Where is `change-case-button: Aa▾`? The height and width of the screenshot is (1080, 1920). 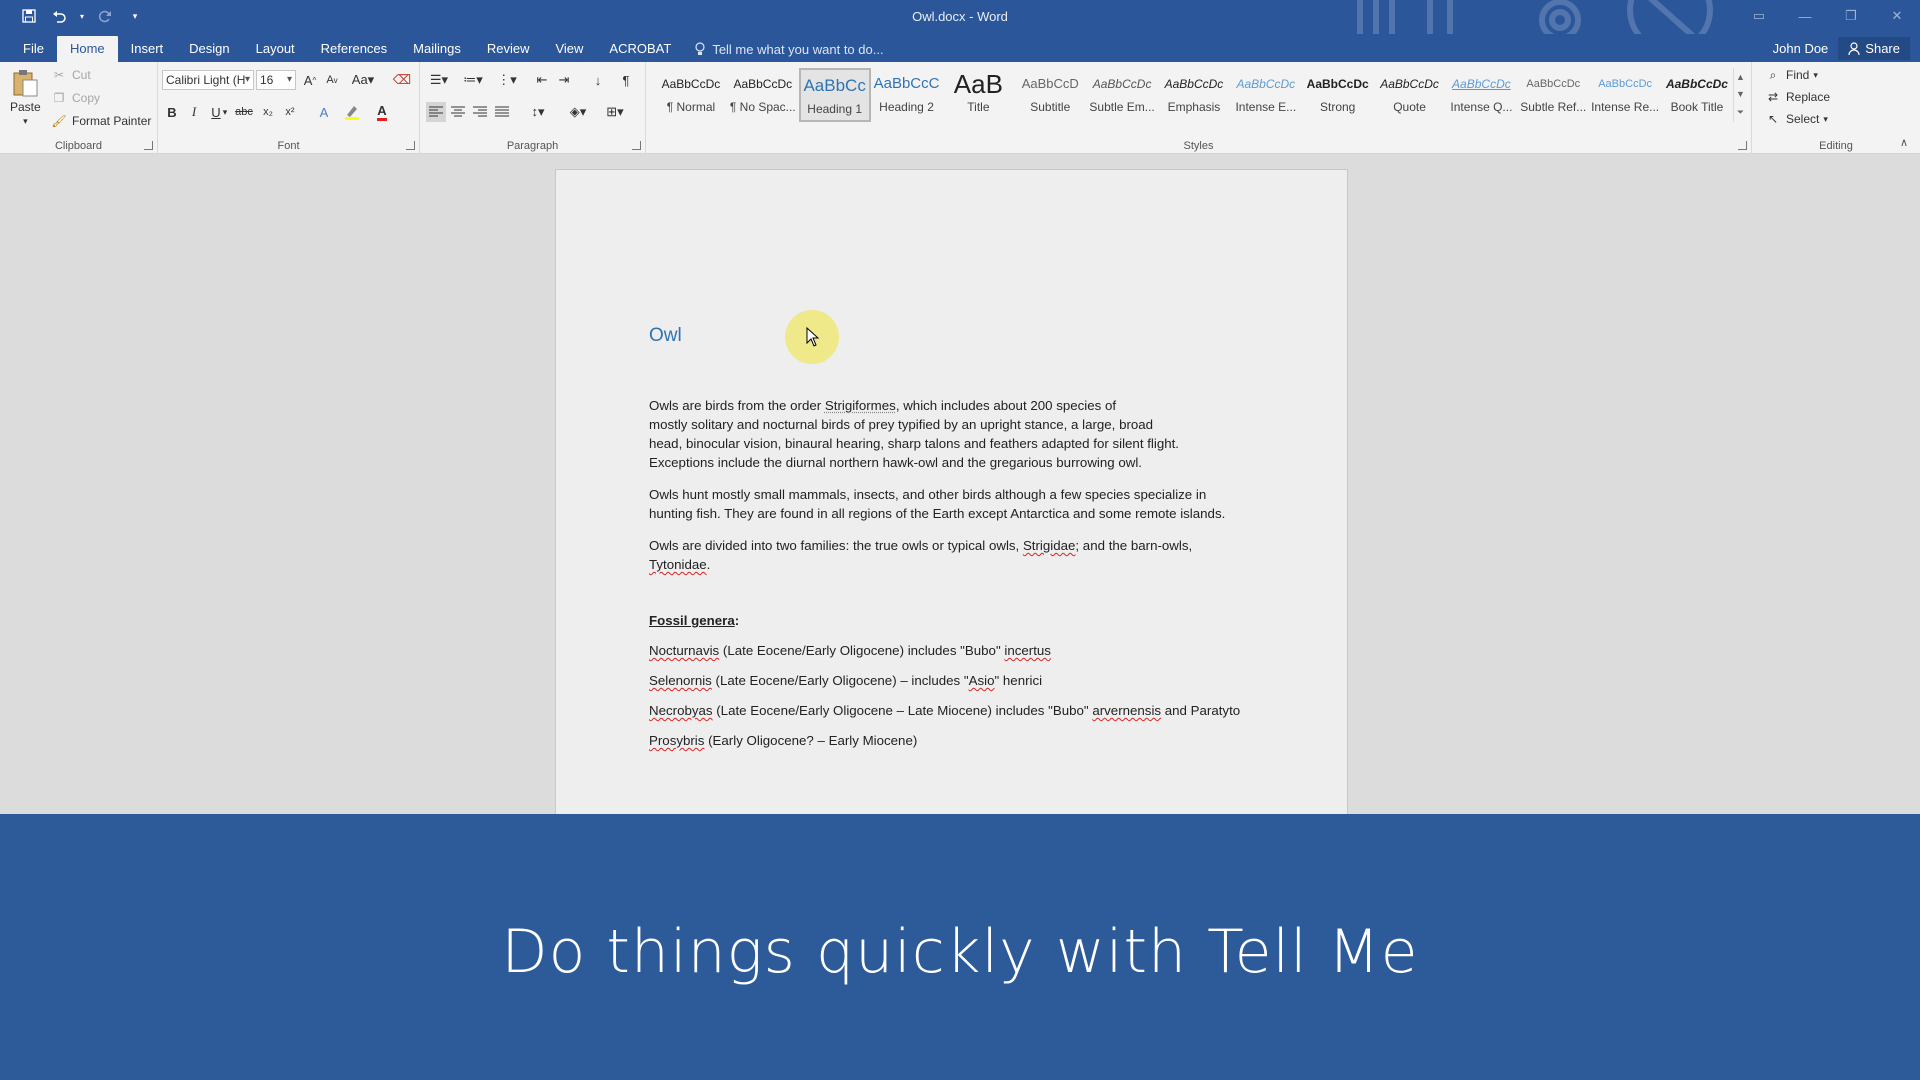 change-case-button: Aa▾ is located at coordinates (363, 80).